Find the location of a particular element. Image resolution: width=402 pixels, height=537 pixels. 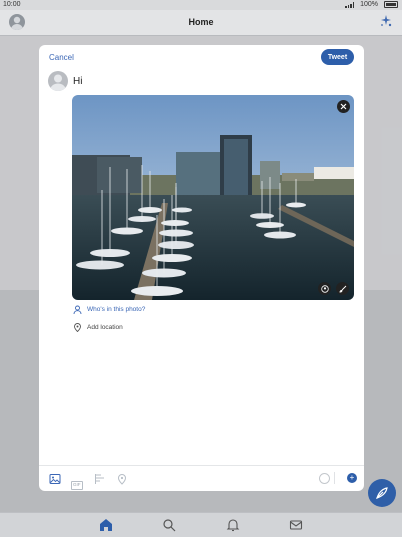

gif-button: GIF is located at coordinates (77, 481).